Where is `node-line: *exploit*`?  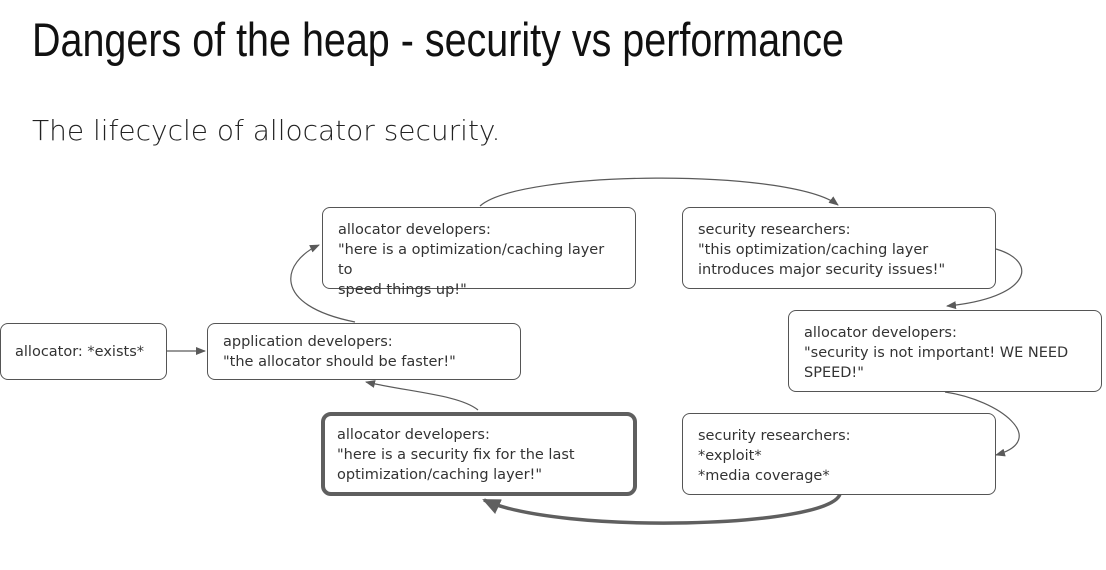 node-line: *exploit* is located at coordinates (730, 456).